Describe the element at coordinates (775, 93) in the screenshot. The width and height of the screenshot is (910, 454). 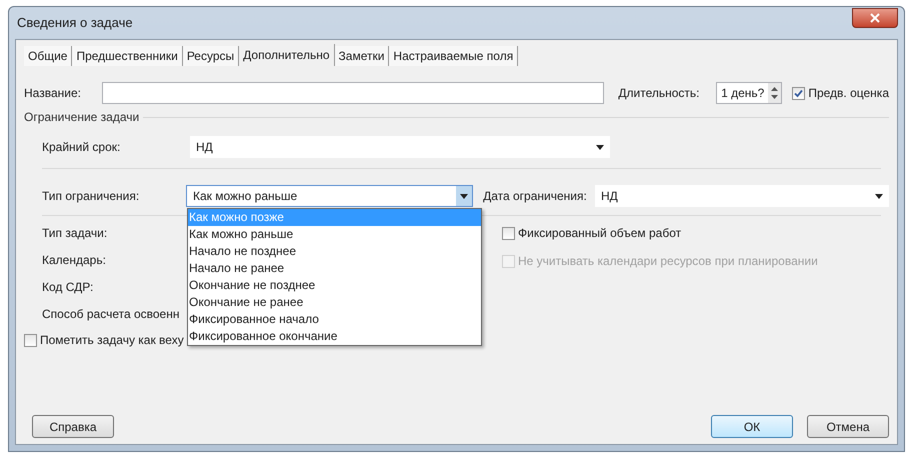
I see `spin-arrows-icon` at that location.